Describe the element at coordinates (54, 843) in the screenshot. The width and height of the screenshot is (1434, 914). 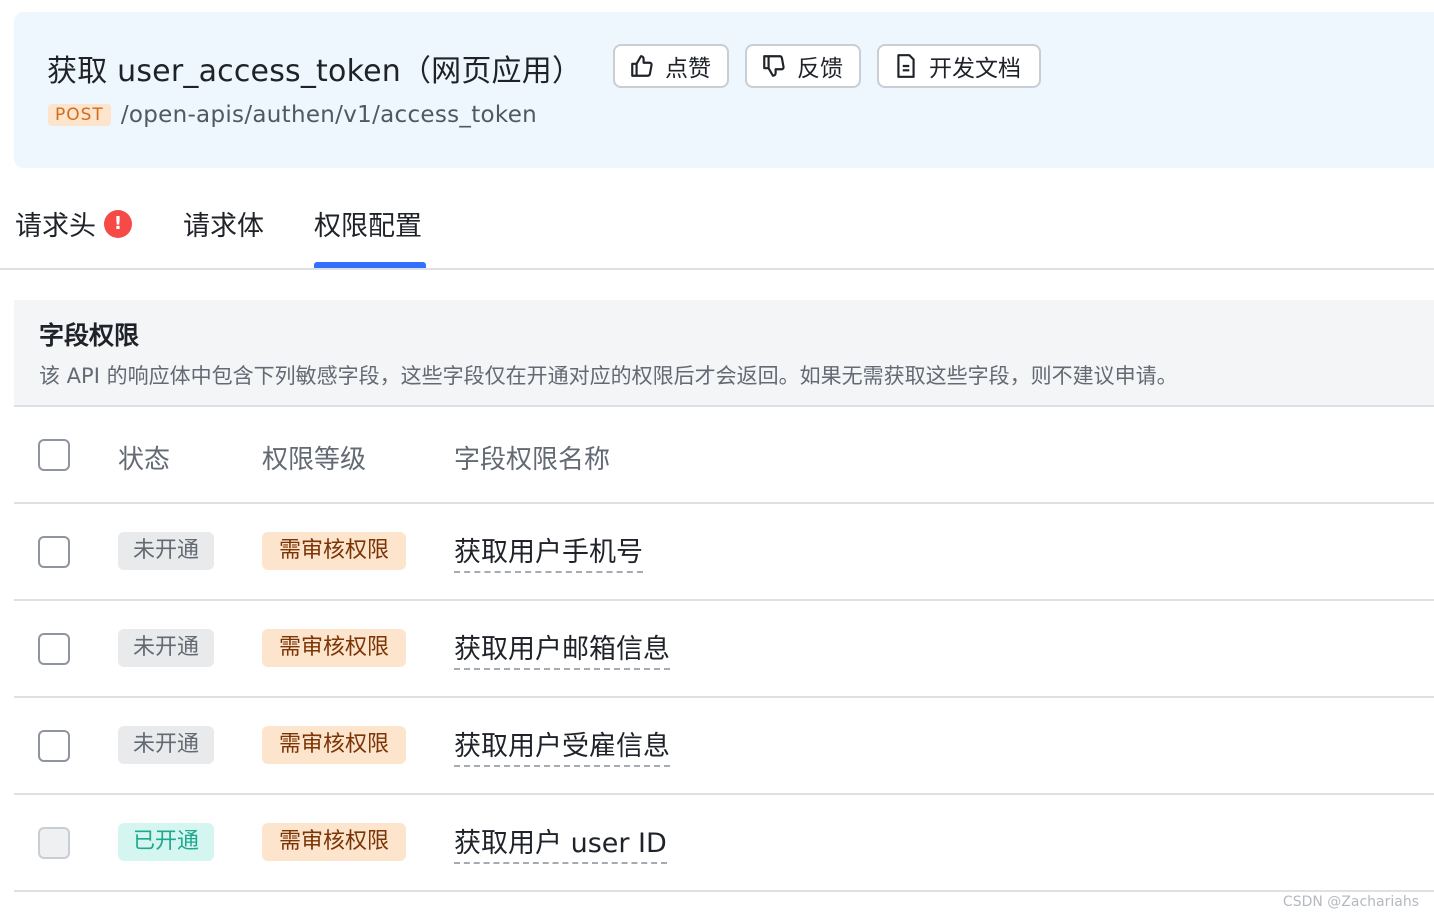
I see `row-checkbox-disabled` at that location.